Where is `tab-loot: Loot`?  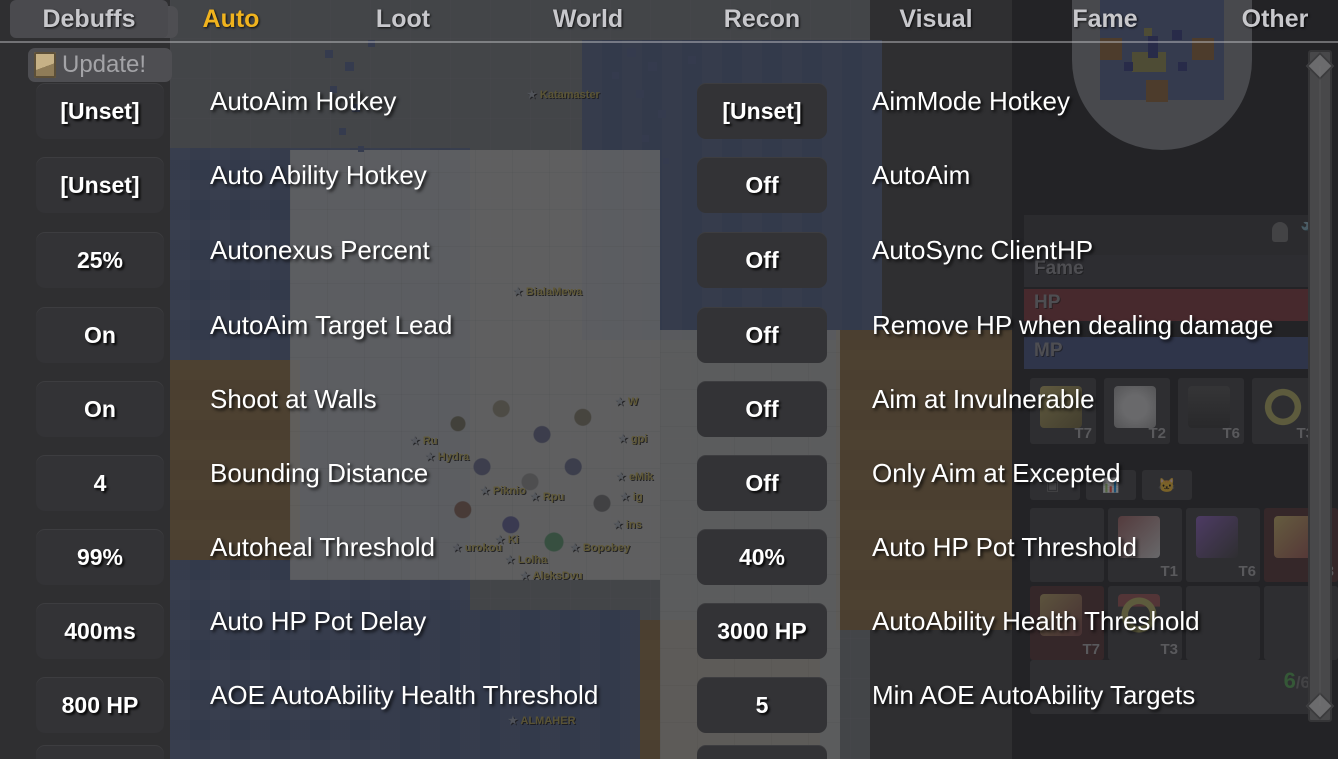 tab-loot: Loot is located at coordinates (403, 19).